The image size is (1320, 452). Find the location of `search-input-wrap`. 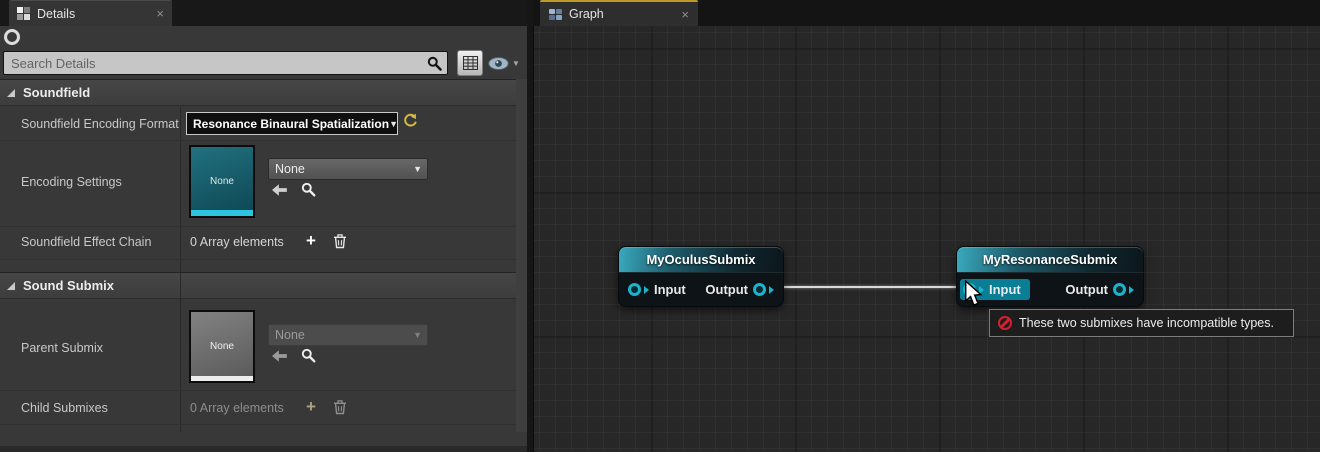

search-input-wrap is located at coordinates (225, 63).